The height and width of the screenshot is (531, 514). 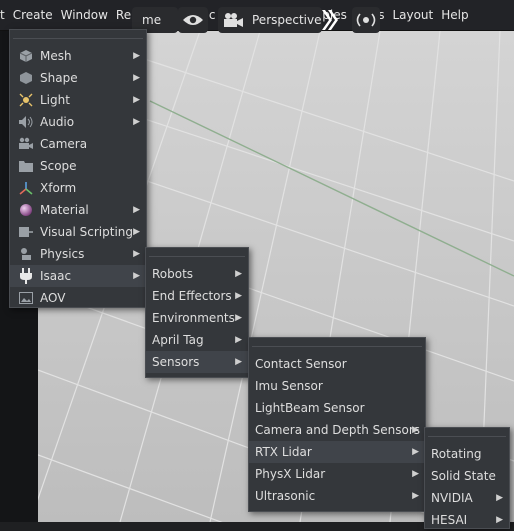 I want to click on menu-item-material: Material ▶, so click(x=78, y=210).